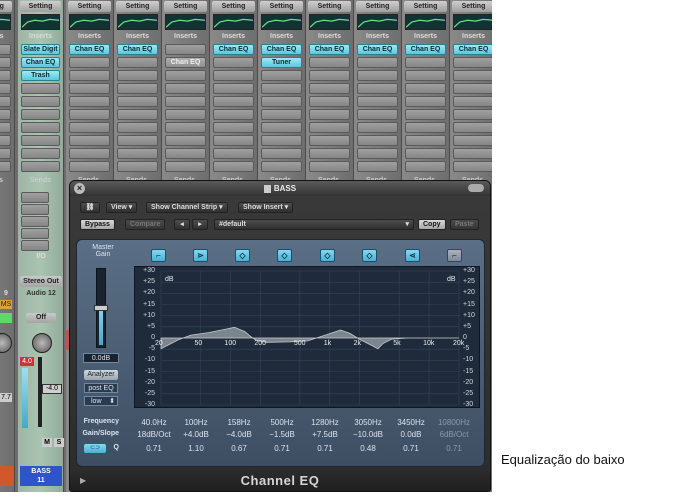 This screenshot has width=700, height=500. I want to click on plugin-title-bar: × BASS, so click(280, 188).